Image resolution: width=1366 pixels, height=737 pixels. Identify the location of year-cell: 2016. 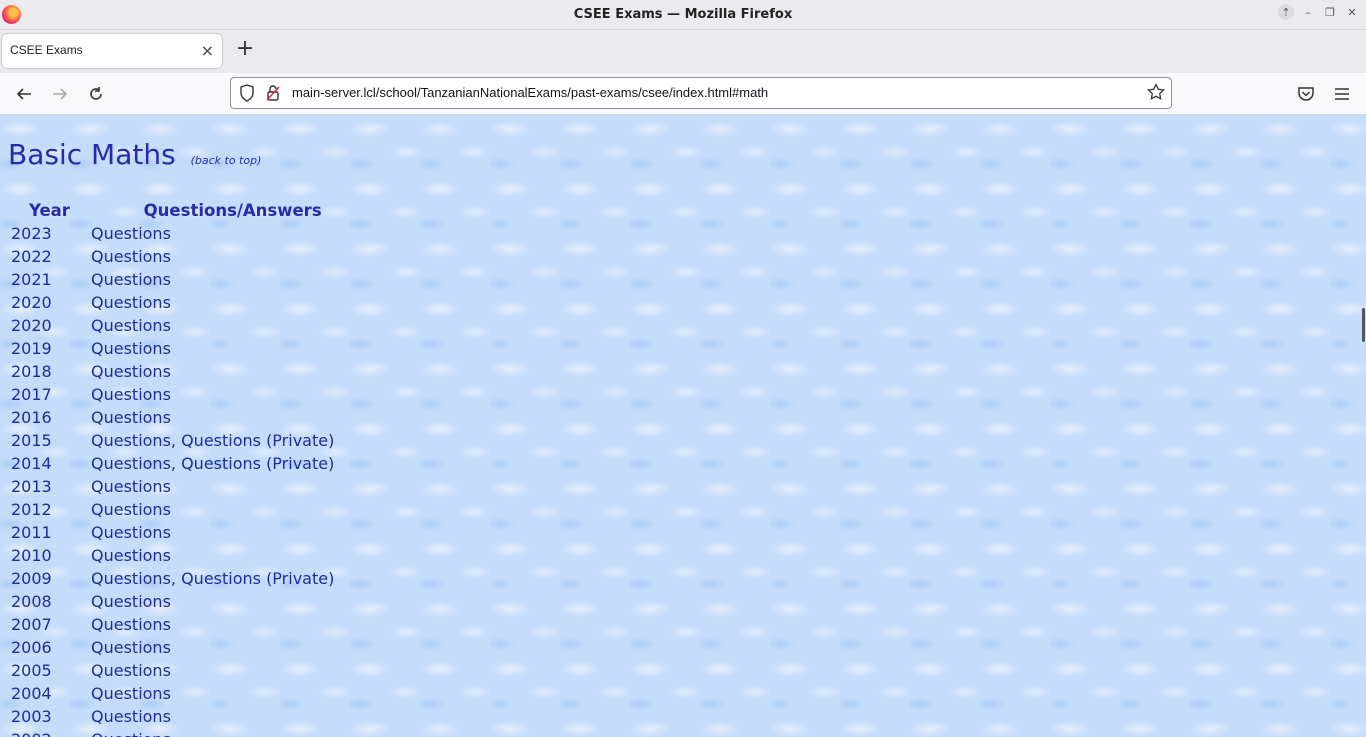
(31, 417).